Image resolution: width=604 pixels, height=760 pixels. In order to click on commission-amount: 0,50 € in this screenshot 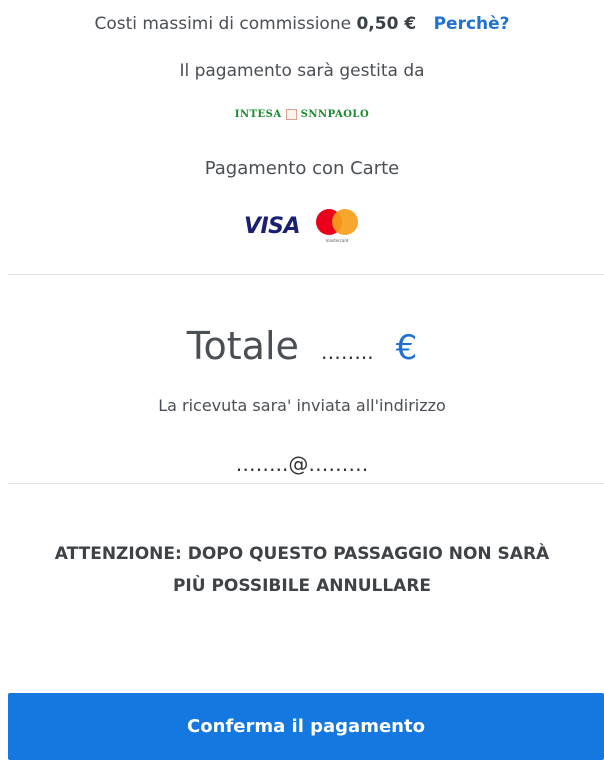, I will do `click(386, 24)`.